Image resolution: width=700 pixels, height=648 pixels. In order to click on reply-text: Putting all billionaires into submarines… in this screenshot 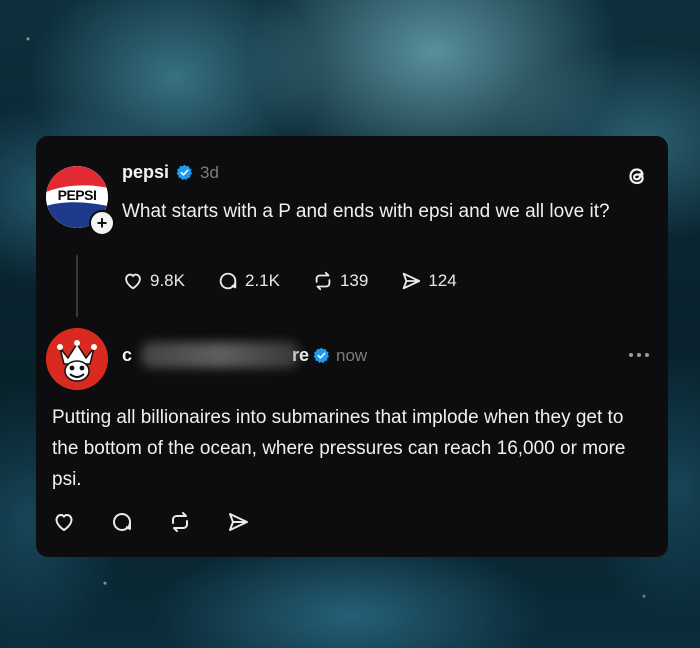, I will do `click(339, 448)`.